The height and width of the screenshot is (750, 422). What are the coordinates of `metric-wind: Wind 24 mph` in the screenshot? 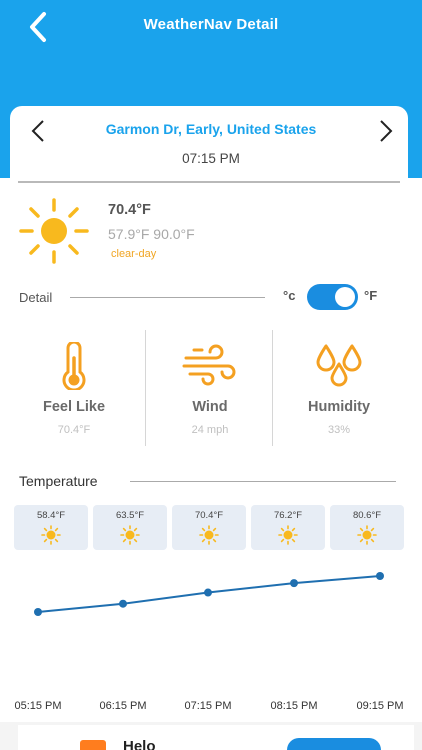 It's located at (210, 388).